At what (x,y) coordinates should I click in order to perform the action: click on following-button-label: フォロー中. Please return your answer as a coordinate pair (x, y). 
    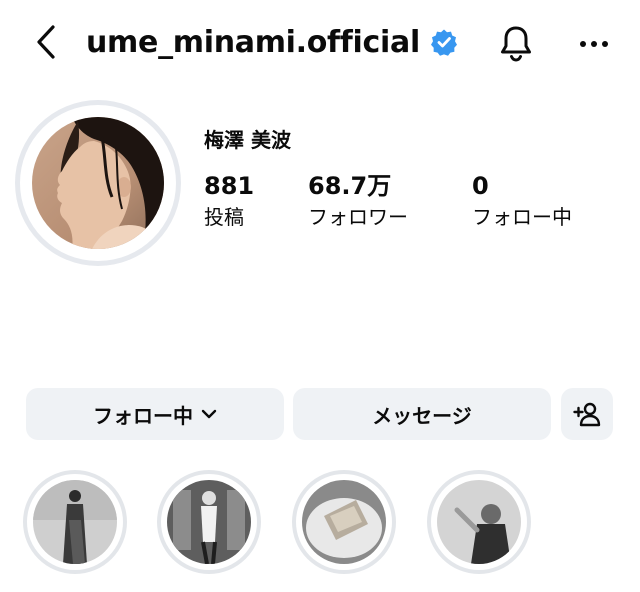
    Looking at the image, I should click on (143, 415).